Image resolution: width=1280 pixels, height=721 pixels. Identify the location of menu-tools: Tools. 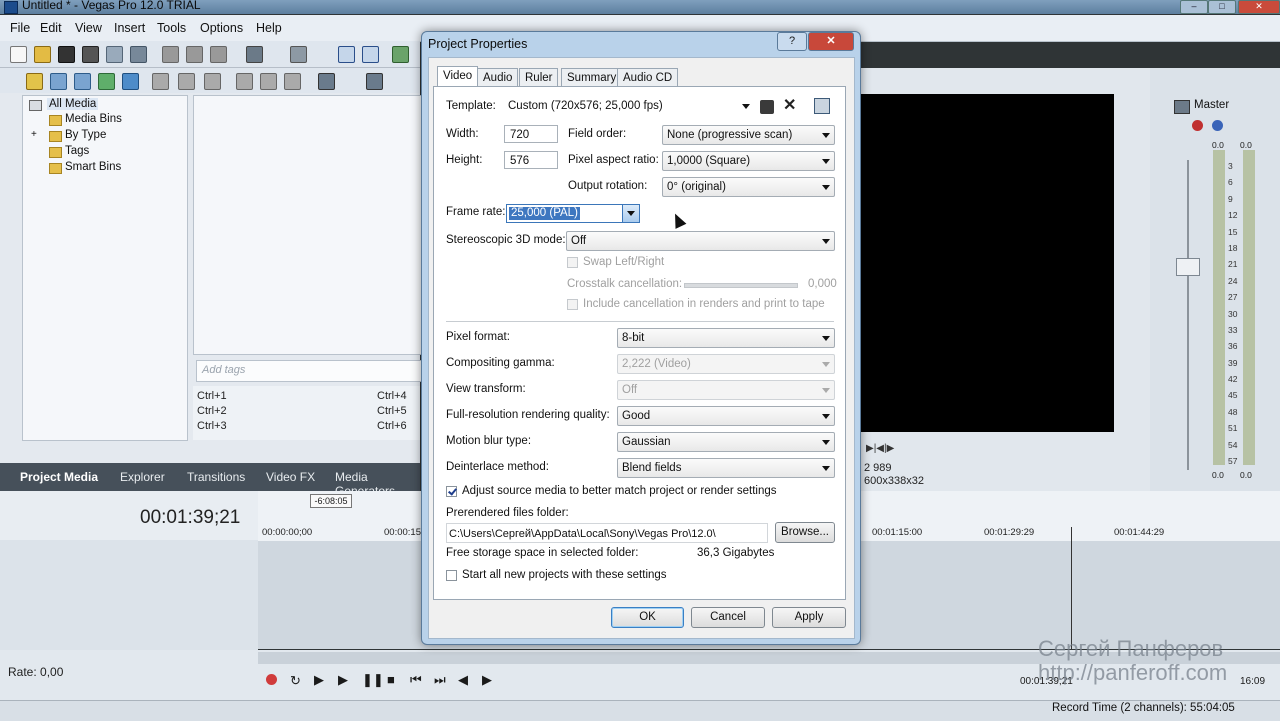
(171, 28).